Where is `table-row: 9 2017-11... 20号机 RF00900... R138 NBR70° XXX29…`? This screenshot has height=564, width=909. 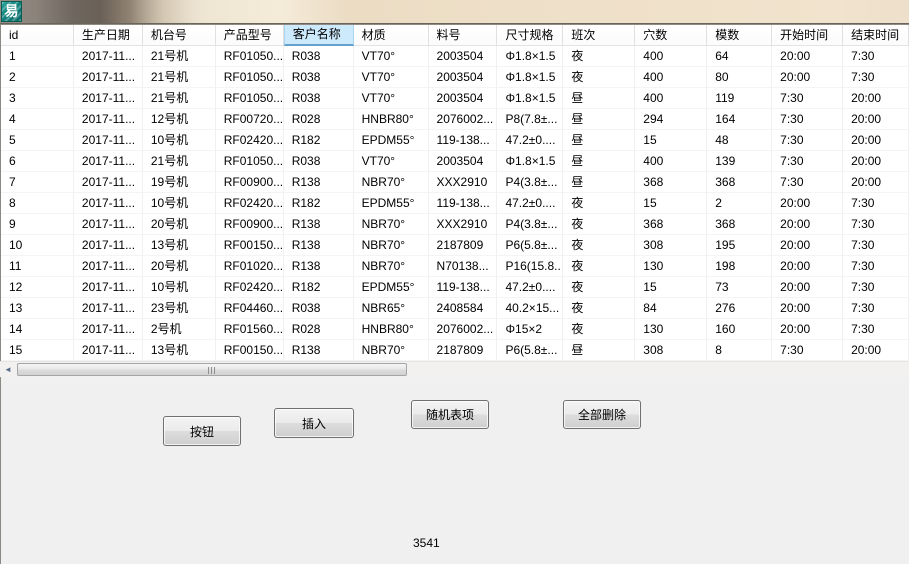
table-row: 9 2017-11... 20号机 RF00900... R138 NBR70° XXX29… is located at coordinates (455, 224).